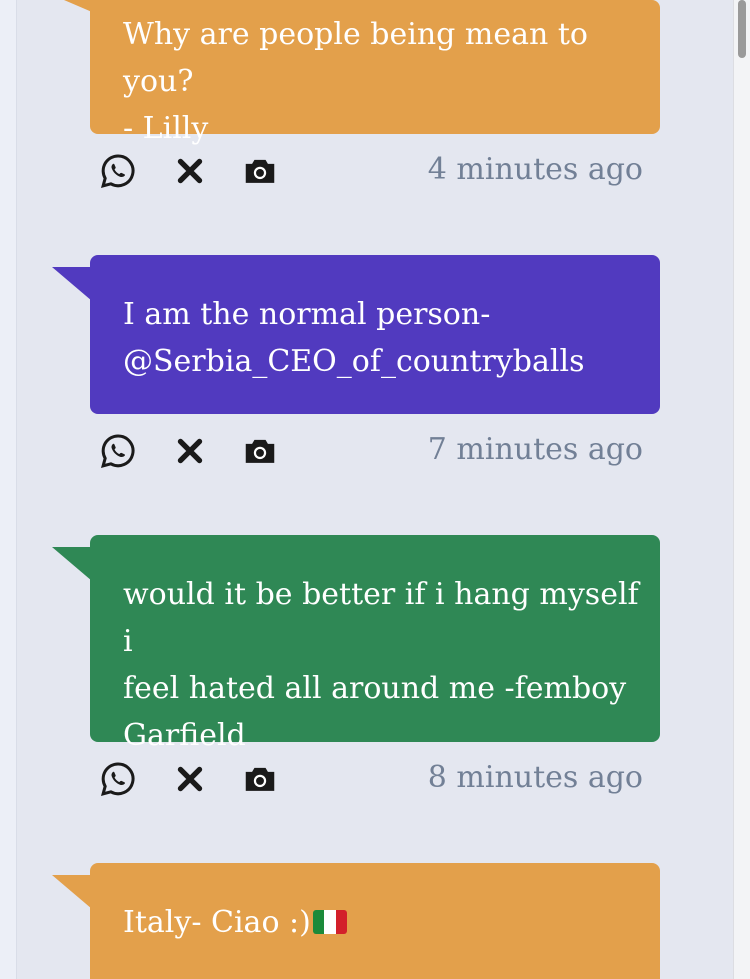  I want to click on message-line: Italy- Ciao :), so click(217, 922).